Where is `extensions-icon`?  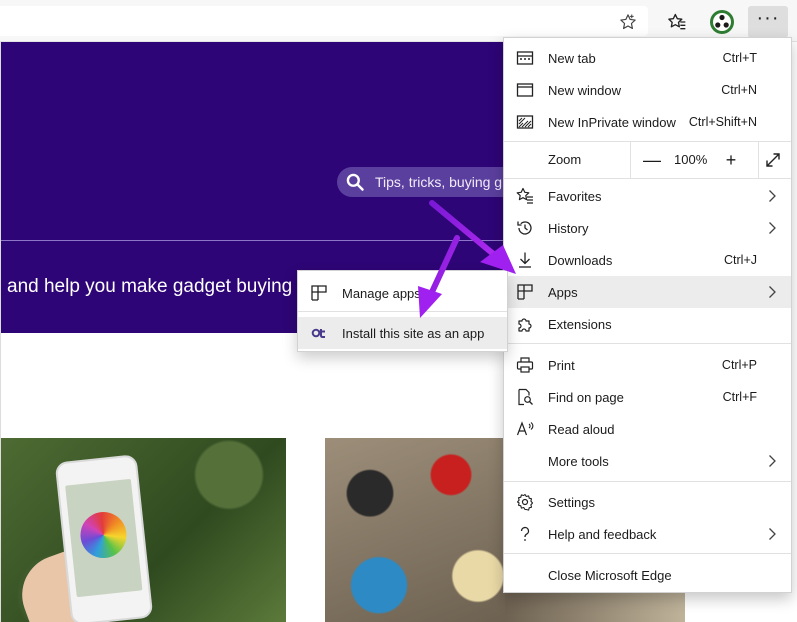
extensions-icon is located at coordinates (525, 324).